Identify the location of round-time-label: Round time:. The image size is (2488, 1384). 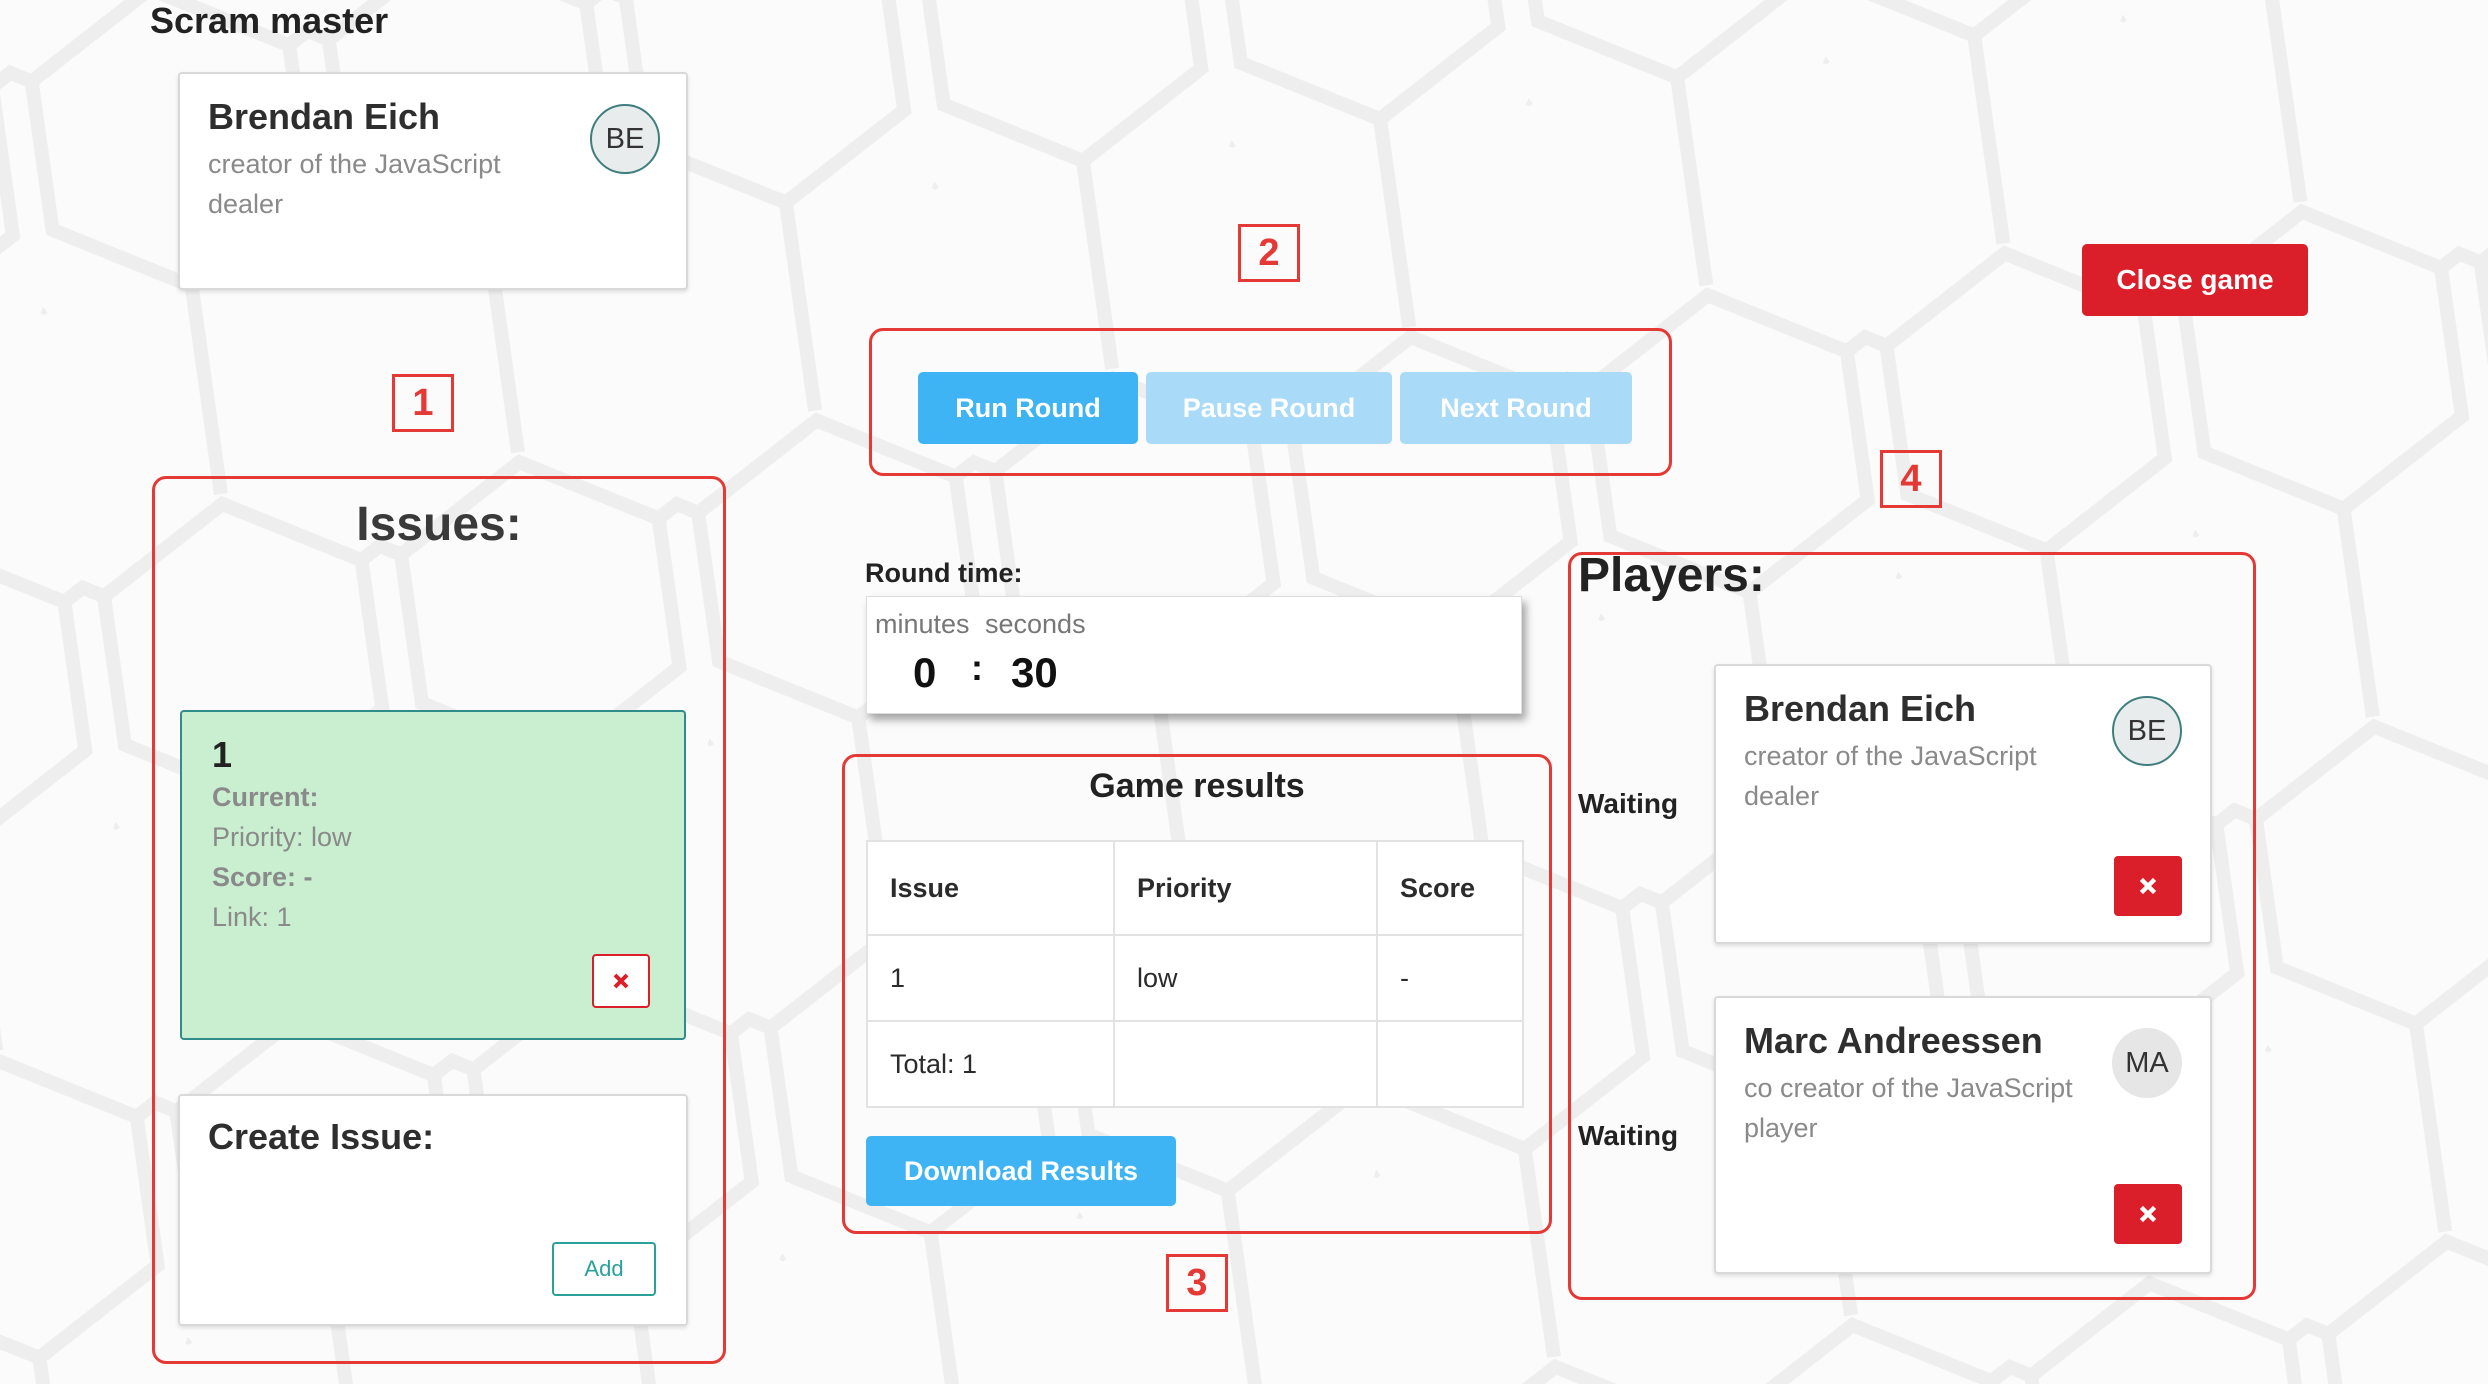
(944, 573).